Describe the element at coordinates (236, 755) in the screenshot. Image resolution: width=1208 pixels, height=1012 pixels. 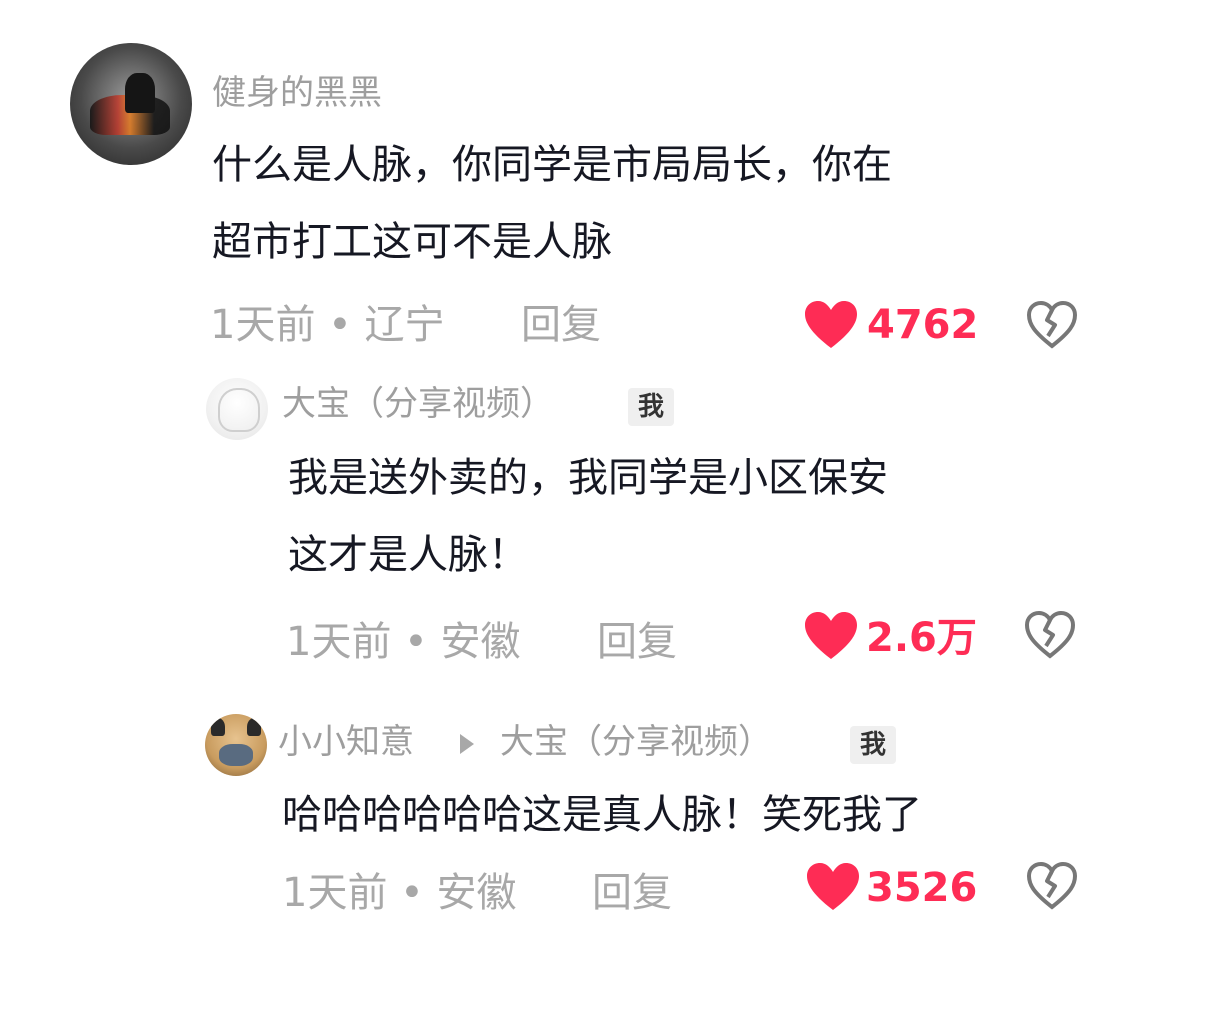
I see `avatar-mask-image` at that location.